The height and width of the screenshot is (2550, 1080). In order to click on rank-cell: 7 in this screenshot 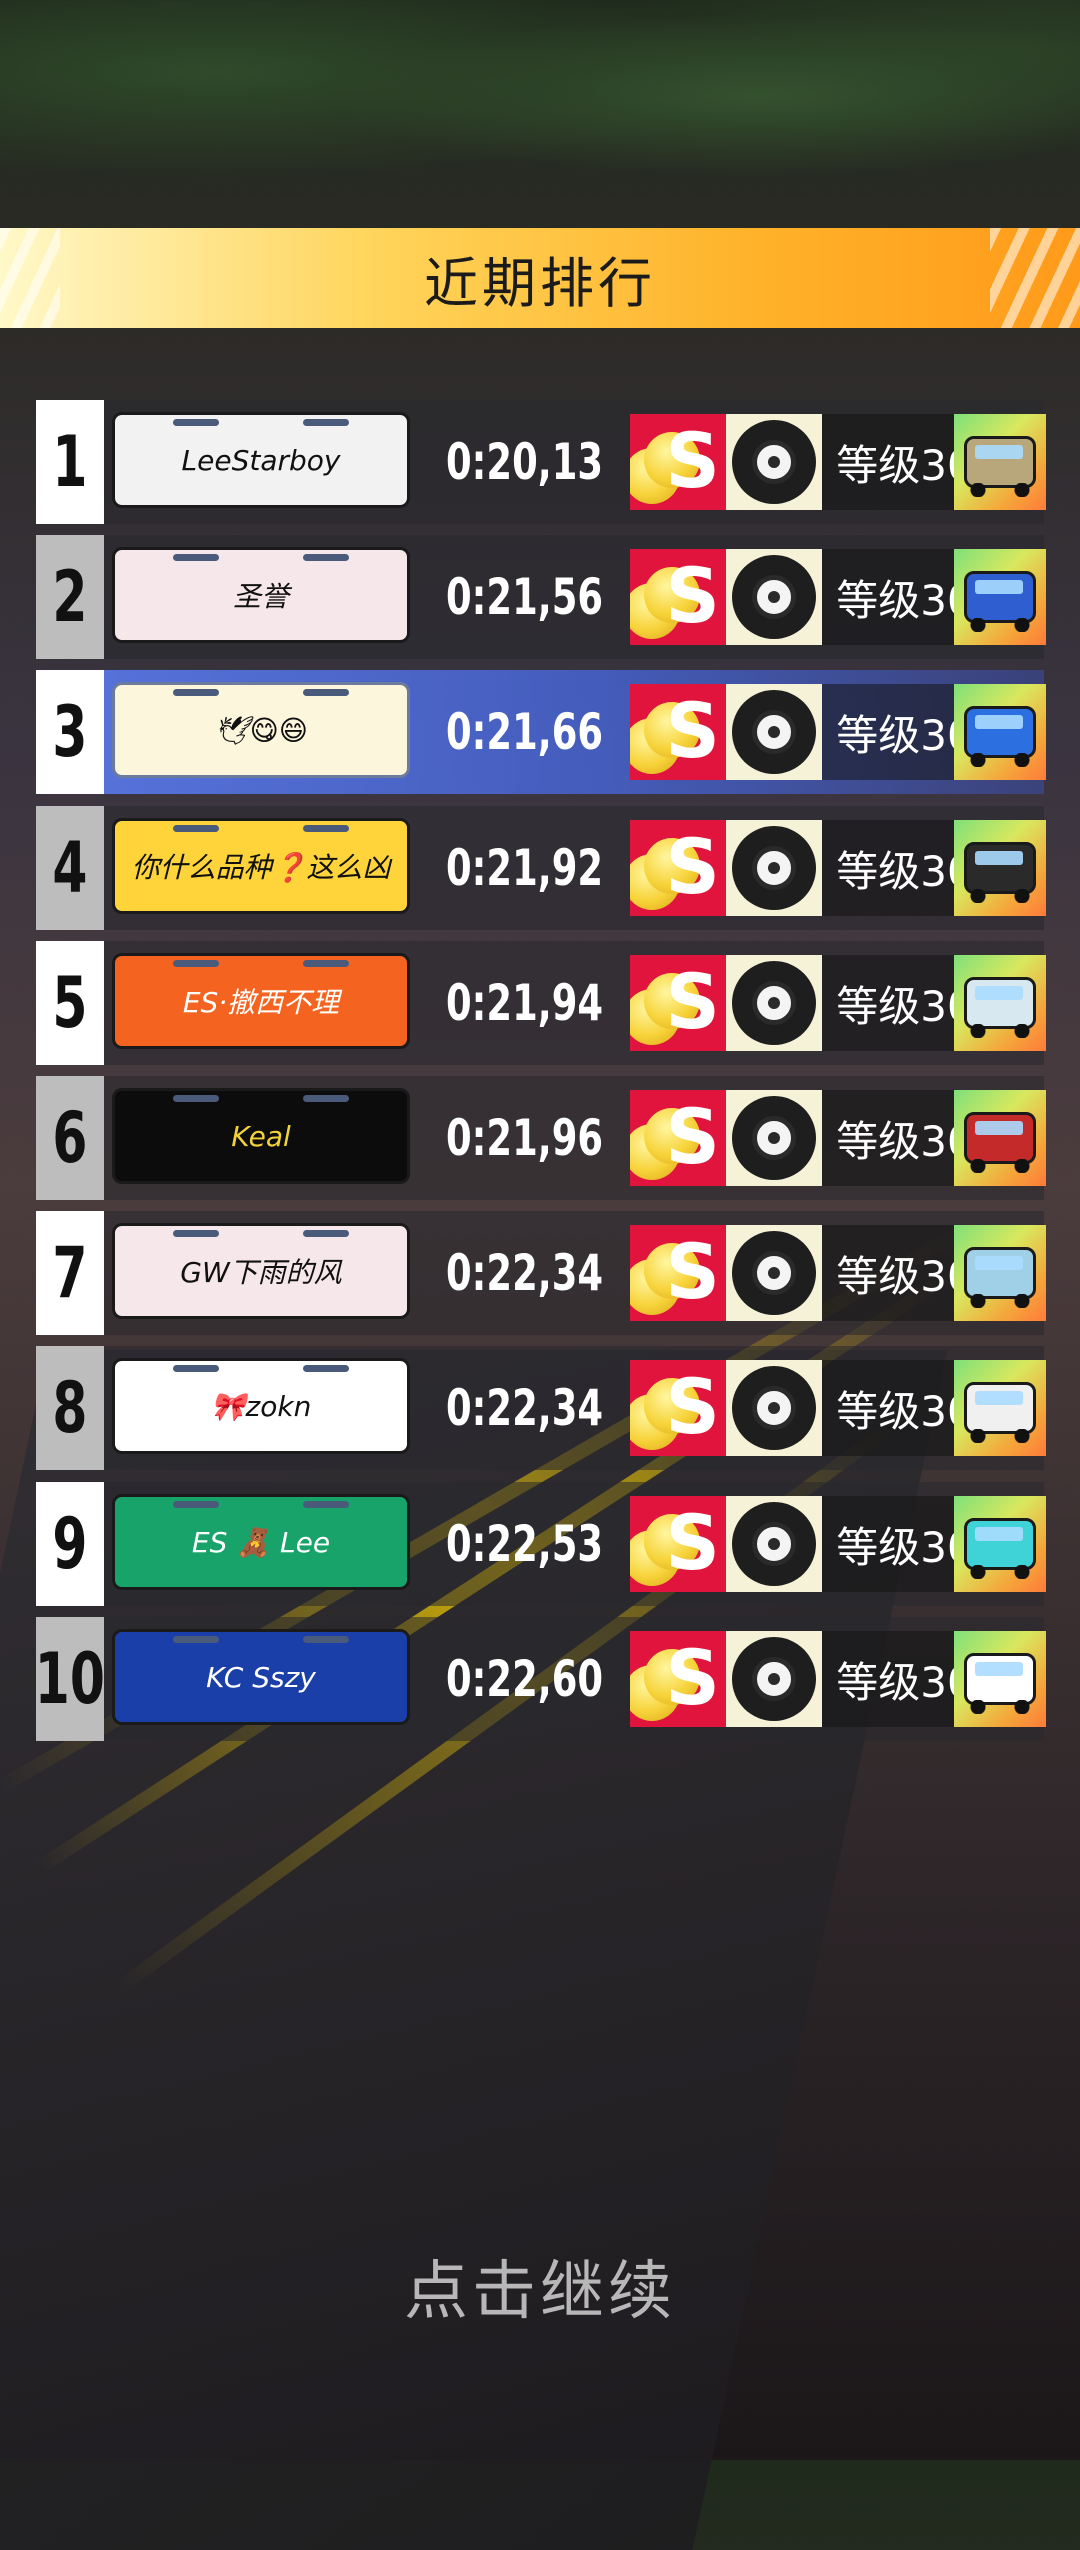, I will do `click(70, 1273)`.